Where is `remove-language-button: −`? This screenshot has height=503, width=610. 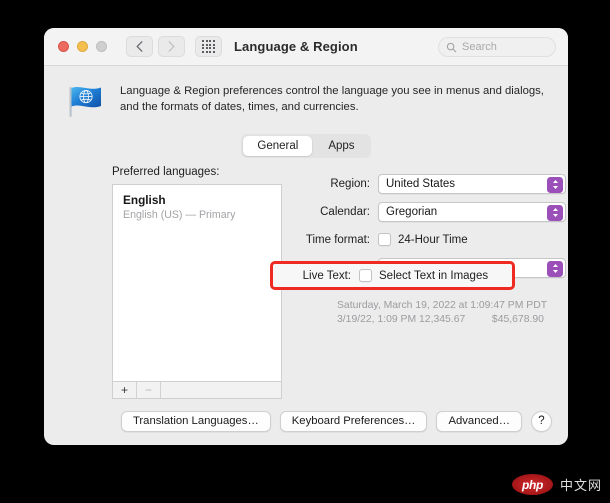
remove-language-button: − is located at coordinates (149, 390).